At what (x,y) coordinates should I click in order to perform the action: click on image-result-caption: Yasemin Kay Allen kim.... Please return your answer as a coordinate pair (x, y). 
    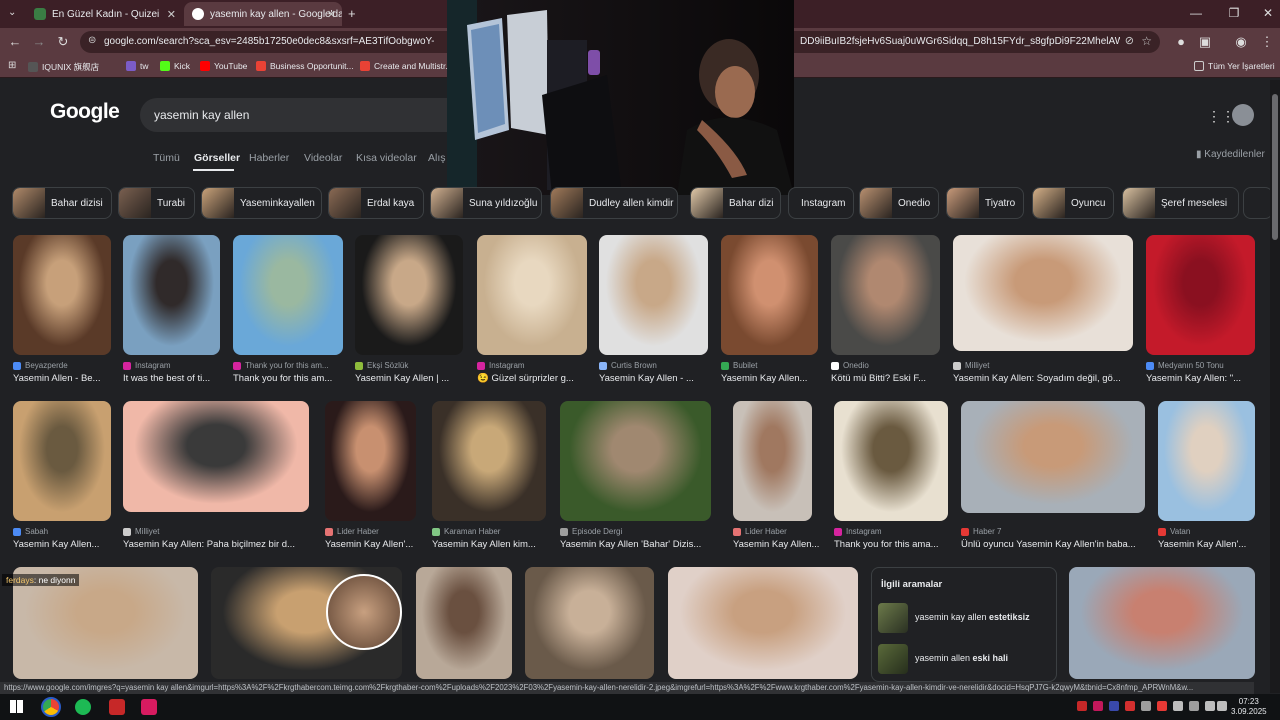
    Looking at the image, I should click on (493, 544).